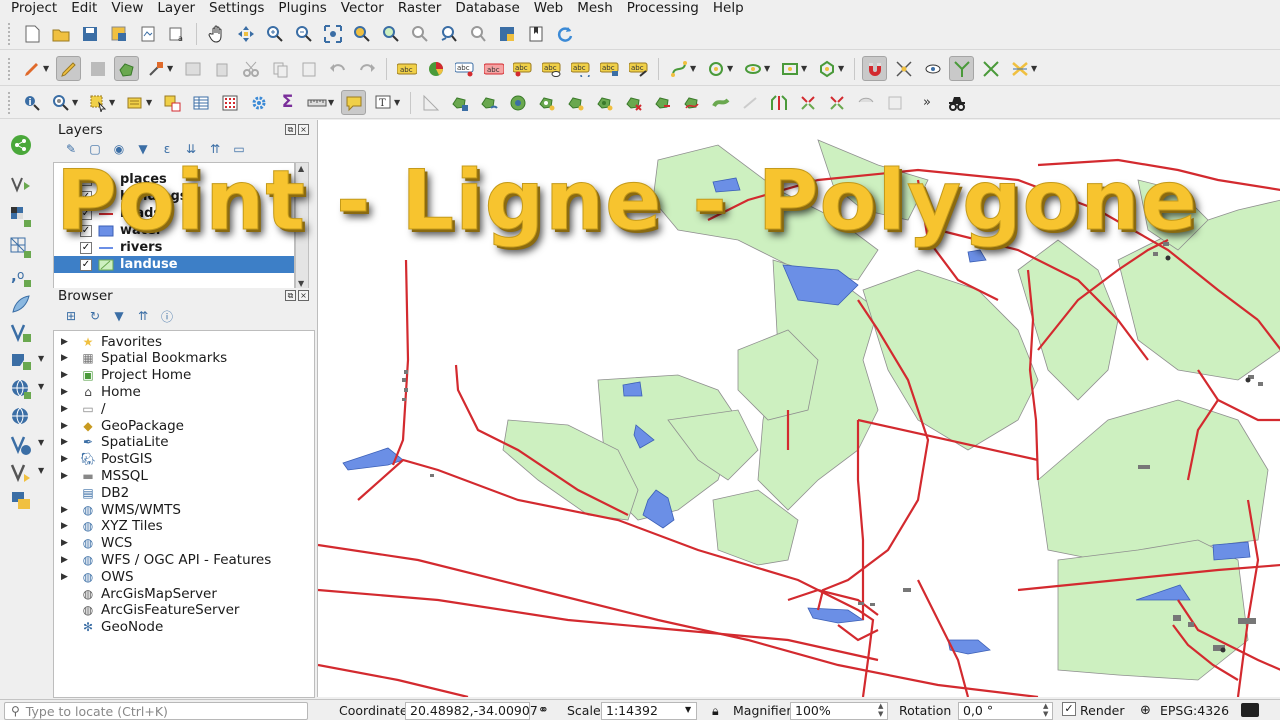 Image resolution: width=1280 pixels, height=720 pixels. What do you see at coordinates (184, 526) in the screenshot?
I see `browser-item: ▶ ◍ XYZ Tiles` at bounding box center [184, 526].